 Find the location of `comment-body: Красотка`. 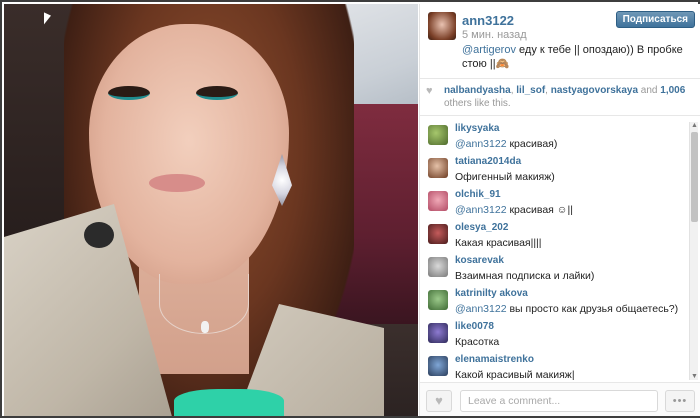

comment-body: Красотка is located at coordinates (477, 342).